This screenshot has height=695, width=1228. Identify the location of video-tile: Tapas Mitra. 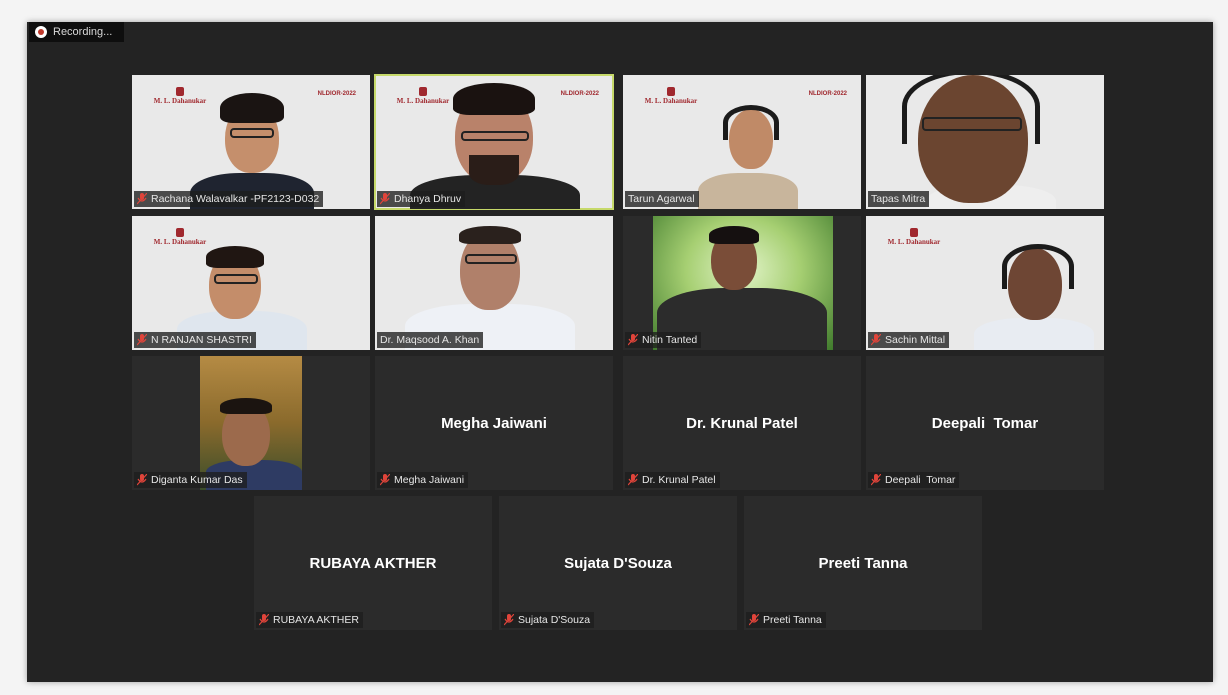
(985, 142).